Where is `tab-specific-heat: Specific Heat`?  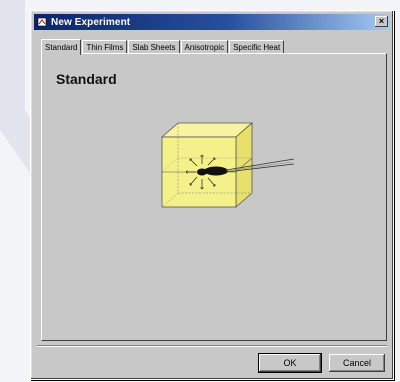
tab-specific-heat: Specific Heat is located at coordinates (257, 47).